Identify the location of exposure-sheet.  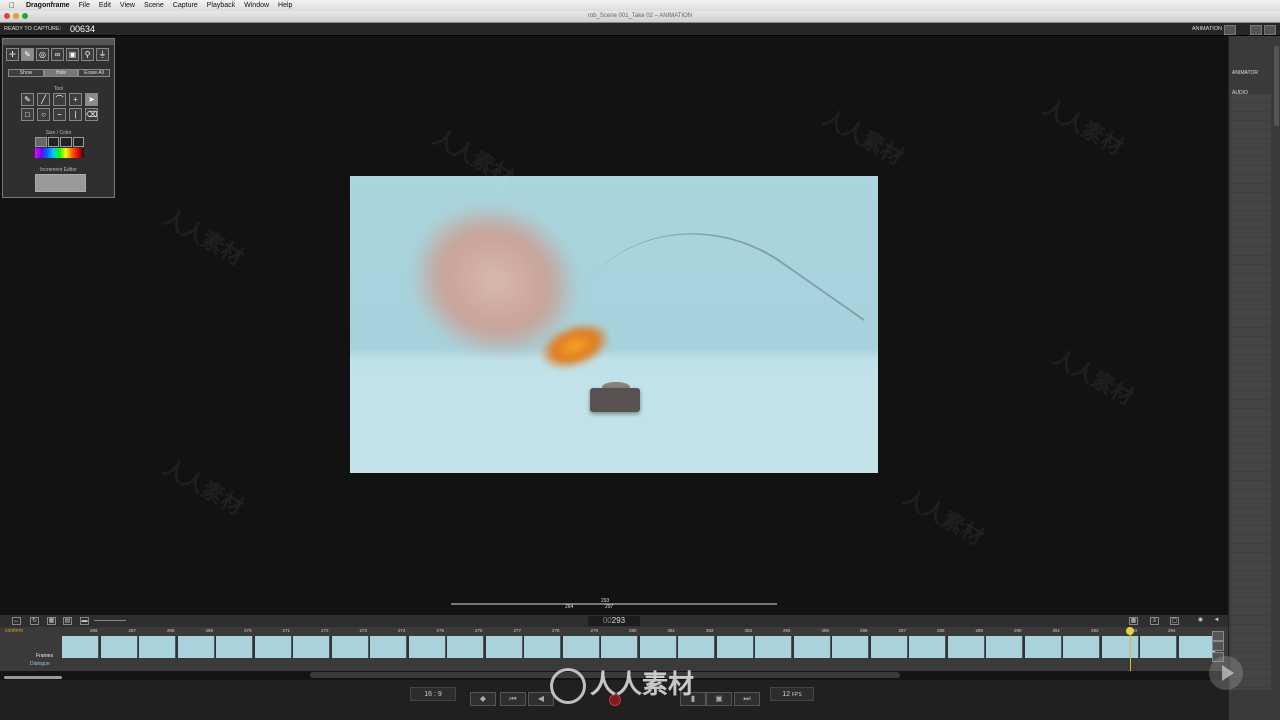
(1251, 392).